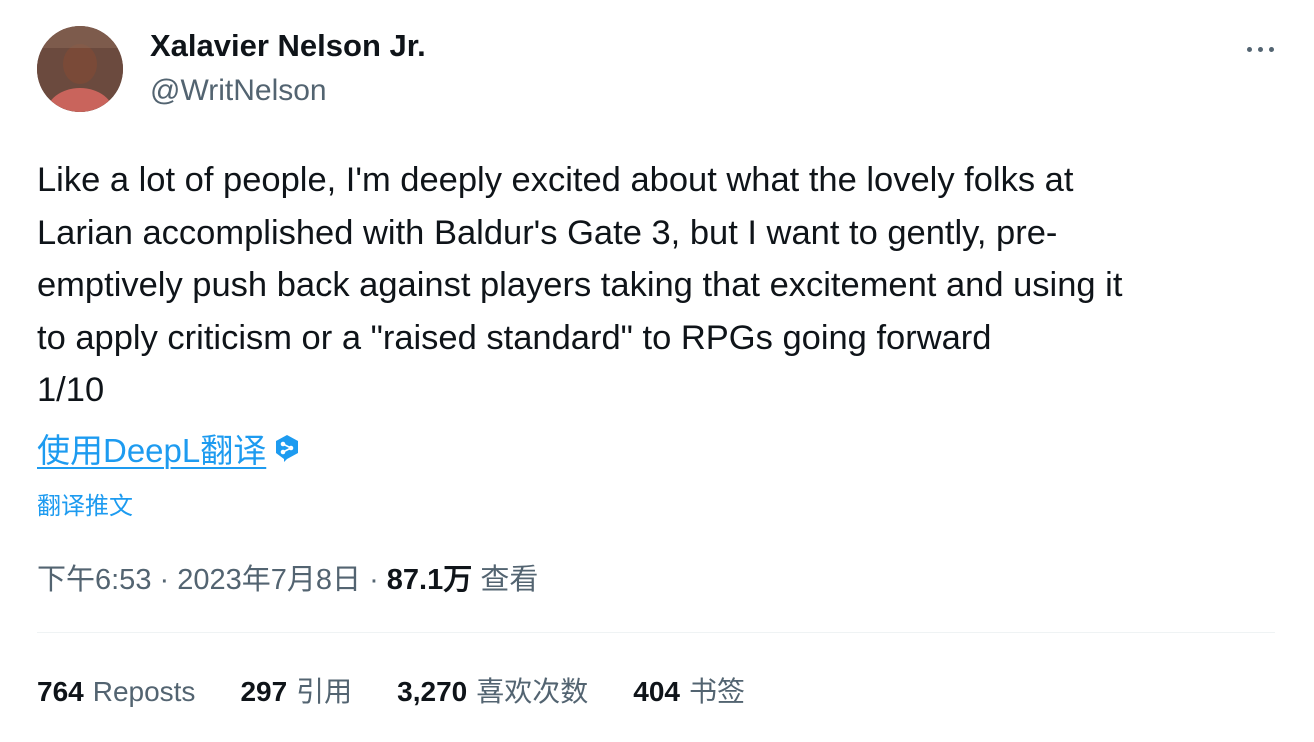  What do you see at coordinates (324, 691) in the screenshot?
I see `quotes-label: 引用` at bounding box center [324, 691].